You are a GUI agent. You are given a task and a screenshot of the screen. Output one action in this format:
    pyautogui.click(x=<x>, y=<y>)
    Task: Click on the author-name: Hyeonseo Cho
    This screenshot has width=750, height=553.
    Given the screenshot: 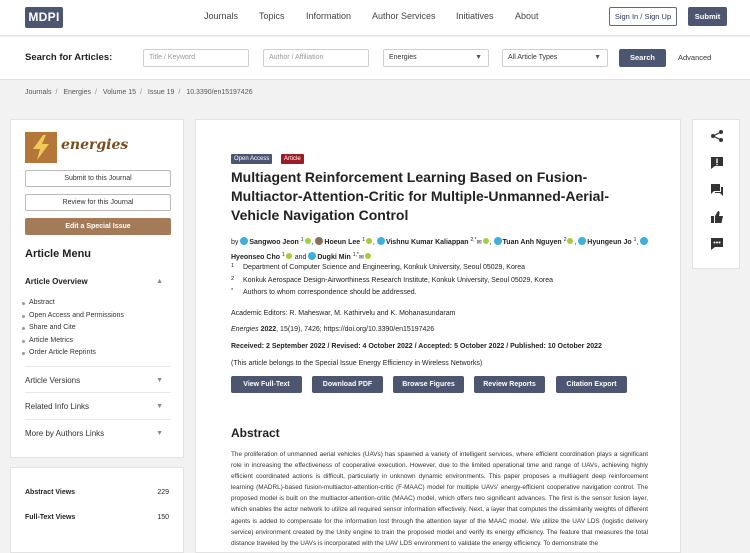 What is the action you would take?
    pyautogui.click(x=255, y=257)
    